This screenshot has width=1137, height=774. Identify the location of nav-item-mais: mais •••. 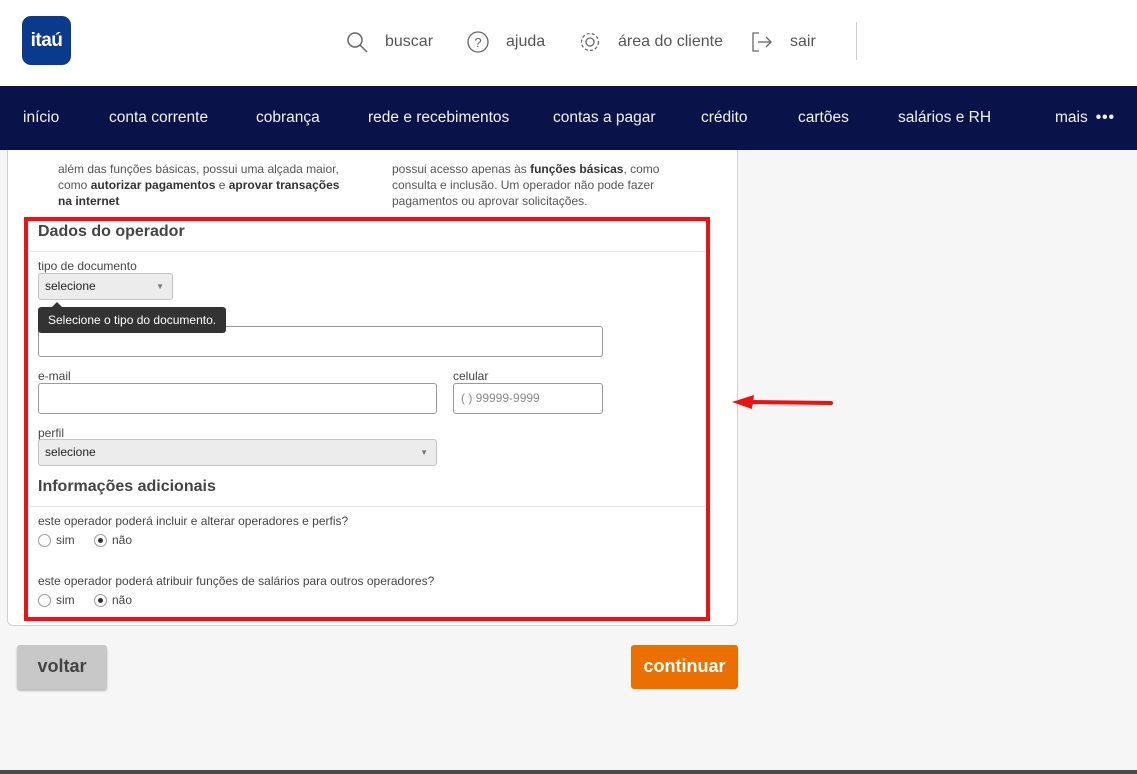
(1085, 118).